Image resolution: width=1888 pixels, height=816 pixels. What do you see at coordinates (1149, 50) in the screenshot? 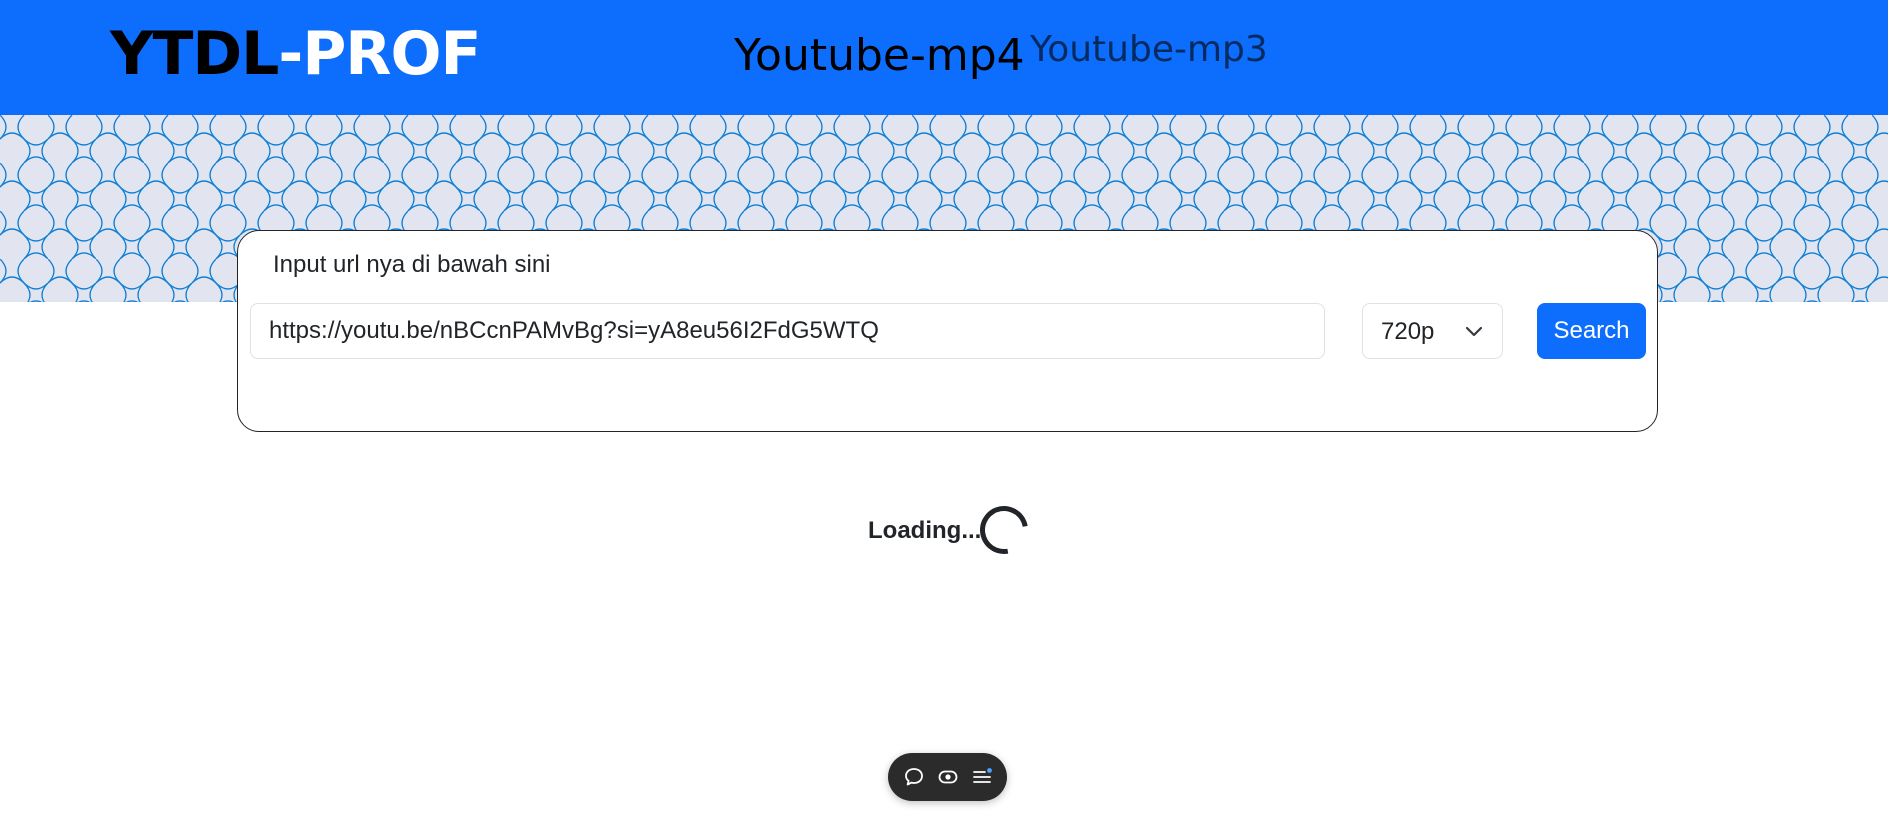
I see `nav-link-youtube-mp3: Youtube-mp3` at bounding box center [1149, 50].